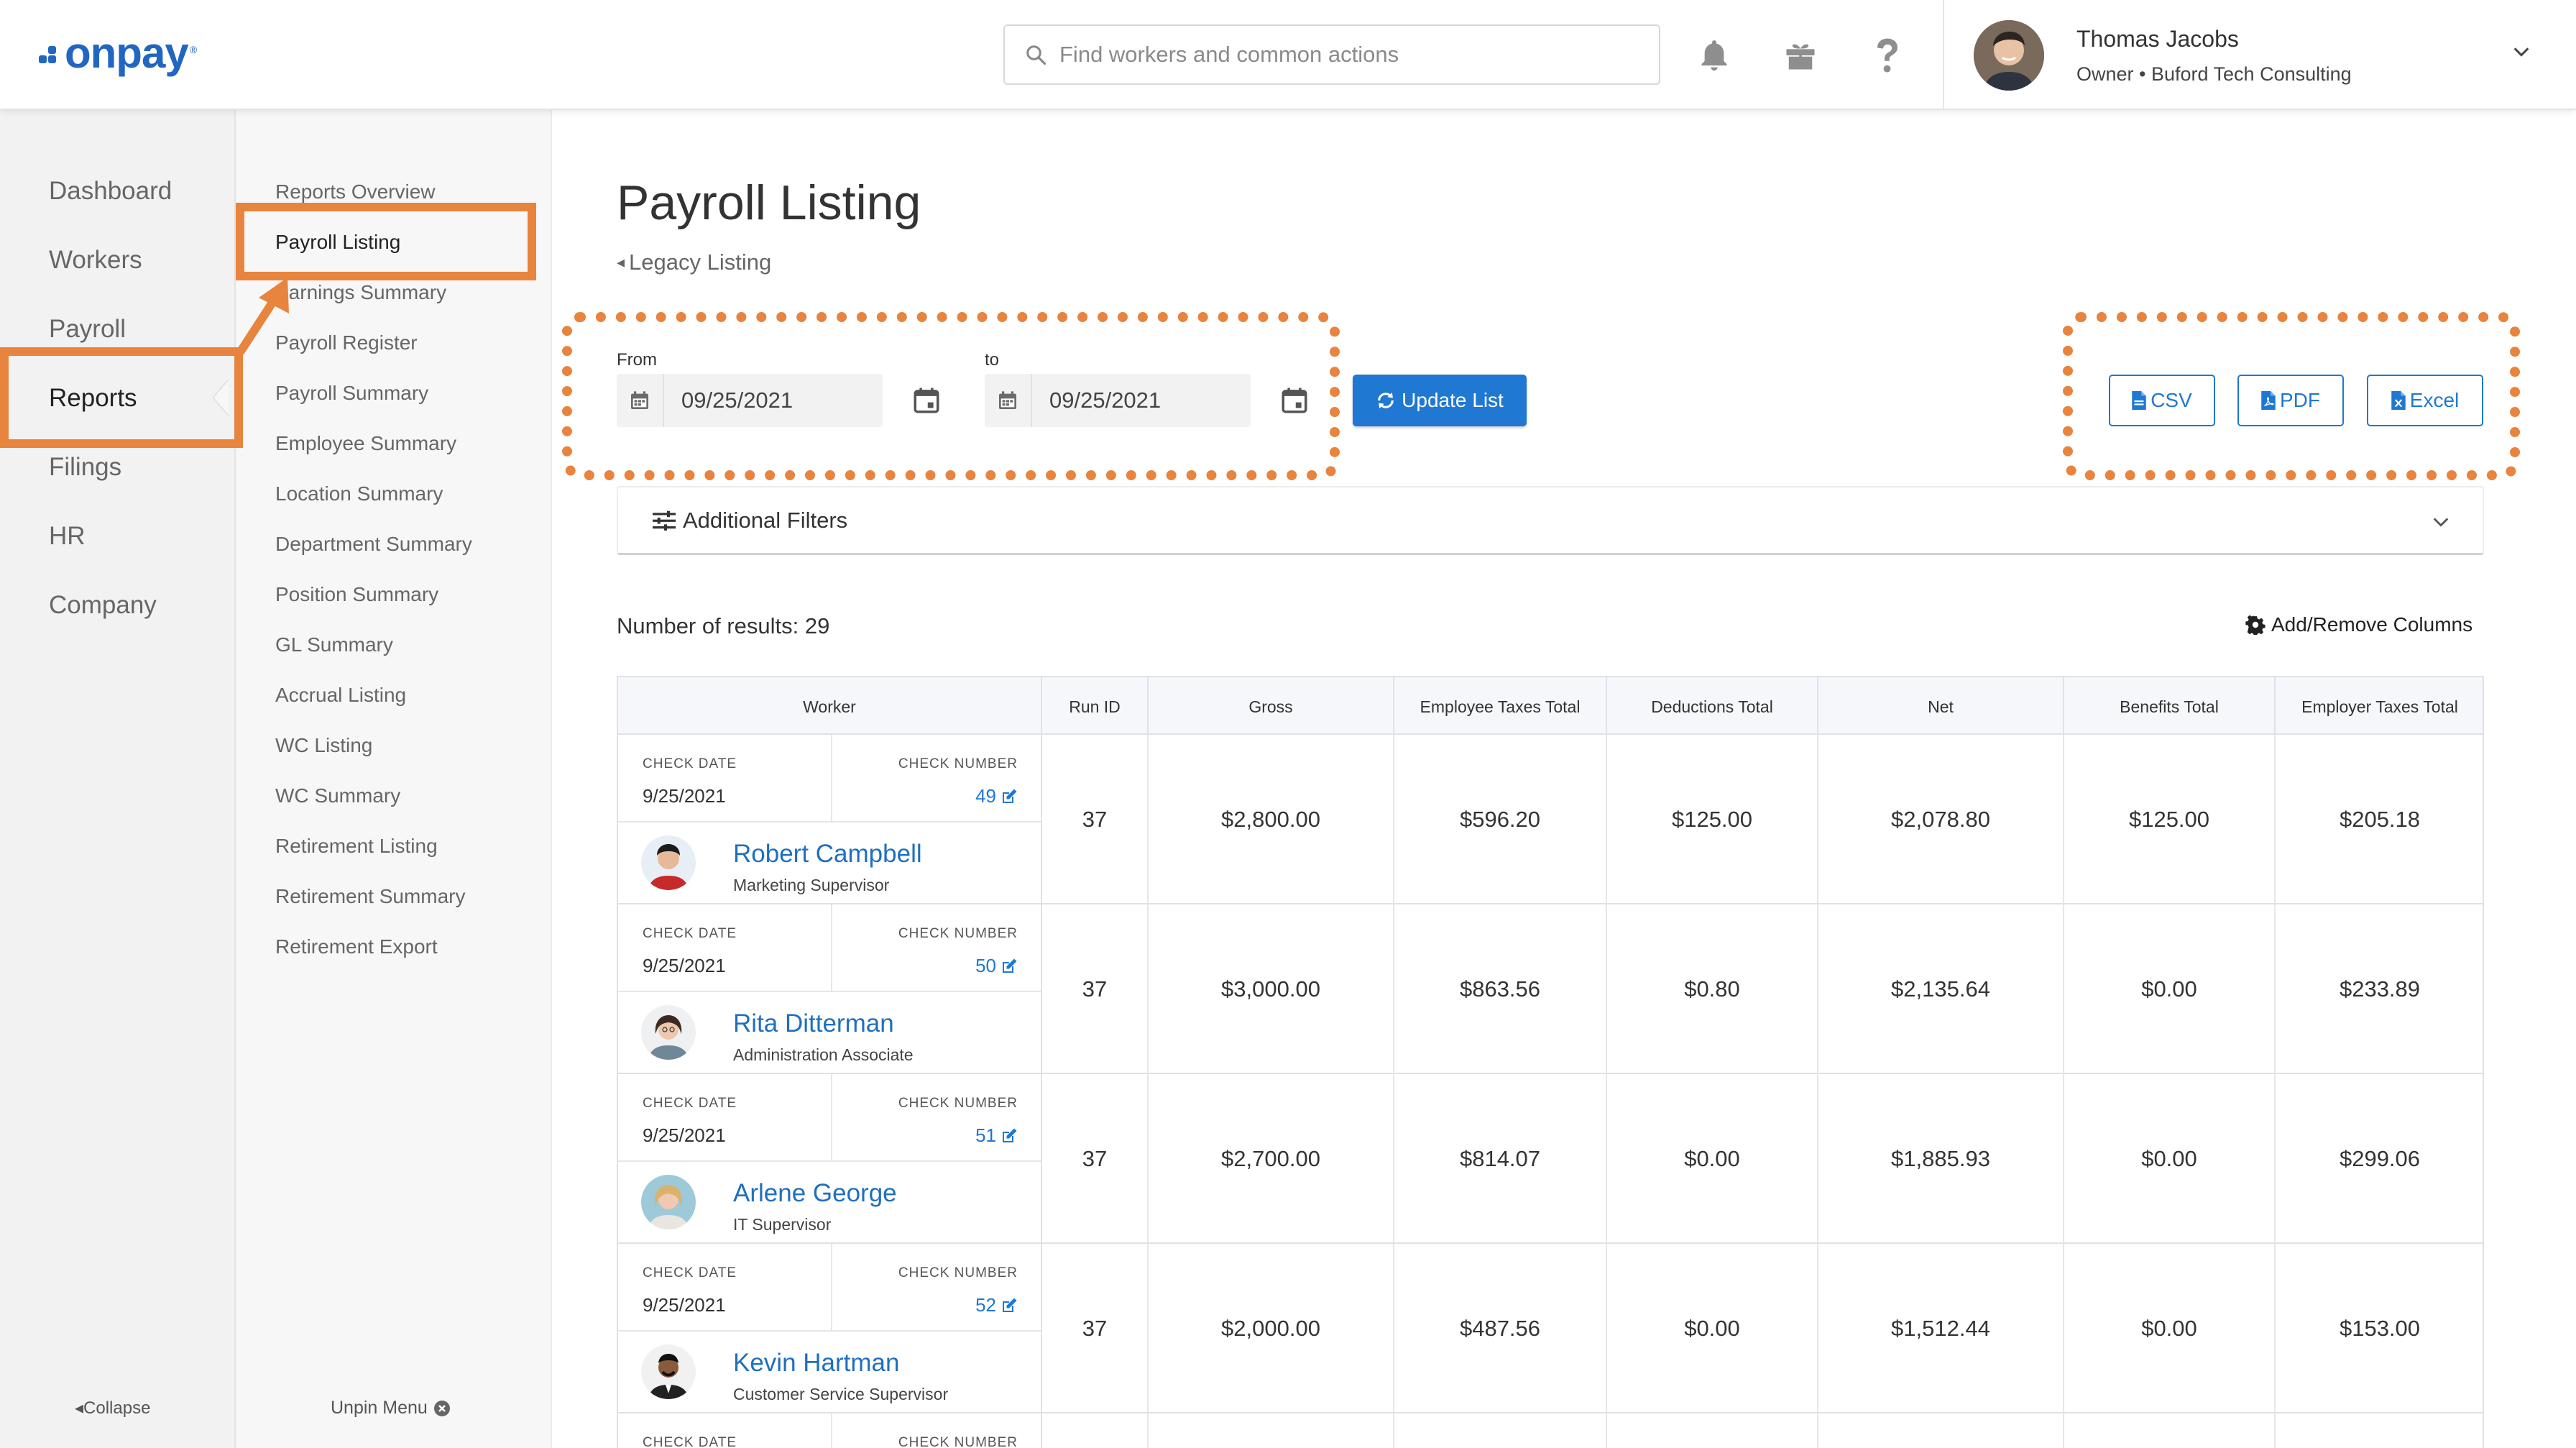 The image size is (2576, 1448). What do you see at coordinates (356, 946) in the screenshot?
I see `submenu-item-retirement-export: Retirement Export` at bounding box center [356, 946].